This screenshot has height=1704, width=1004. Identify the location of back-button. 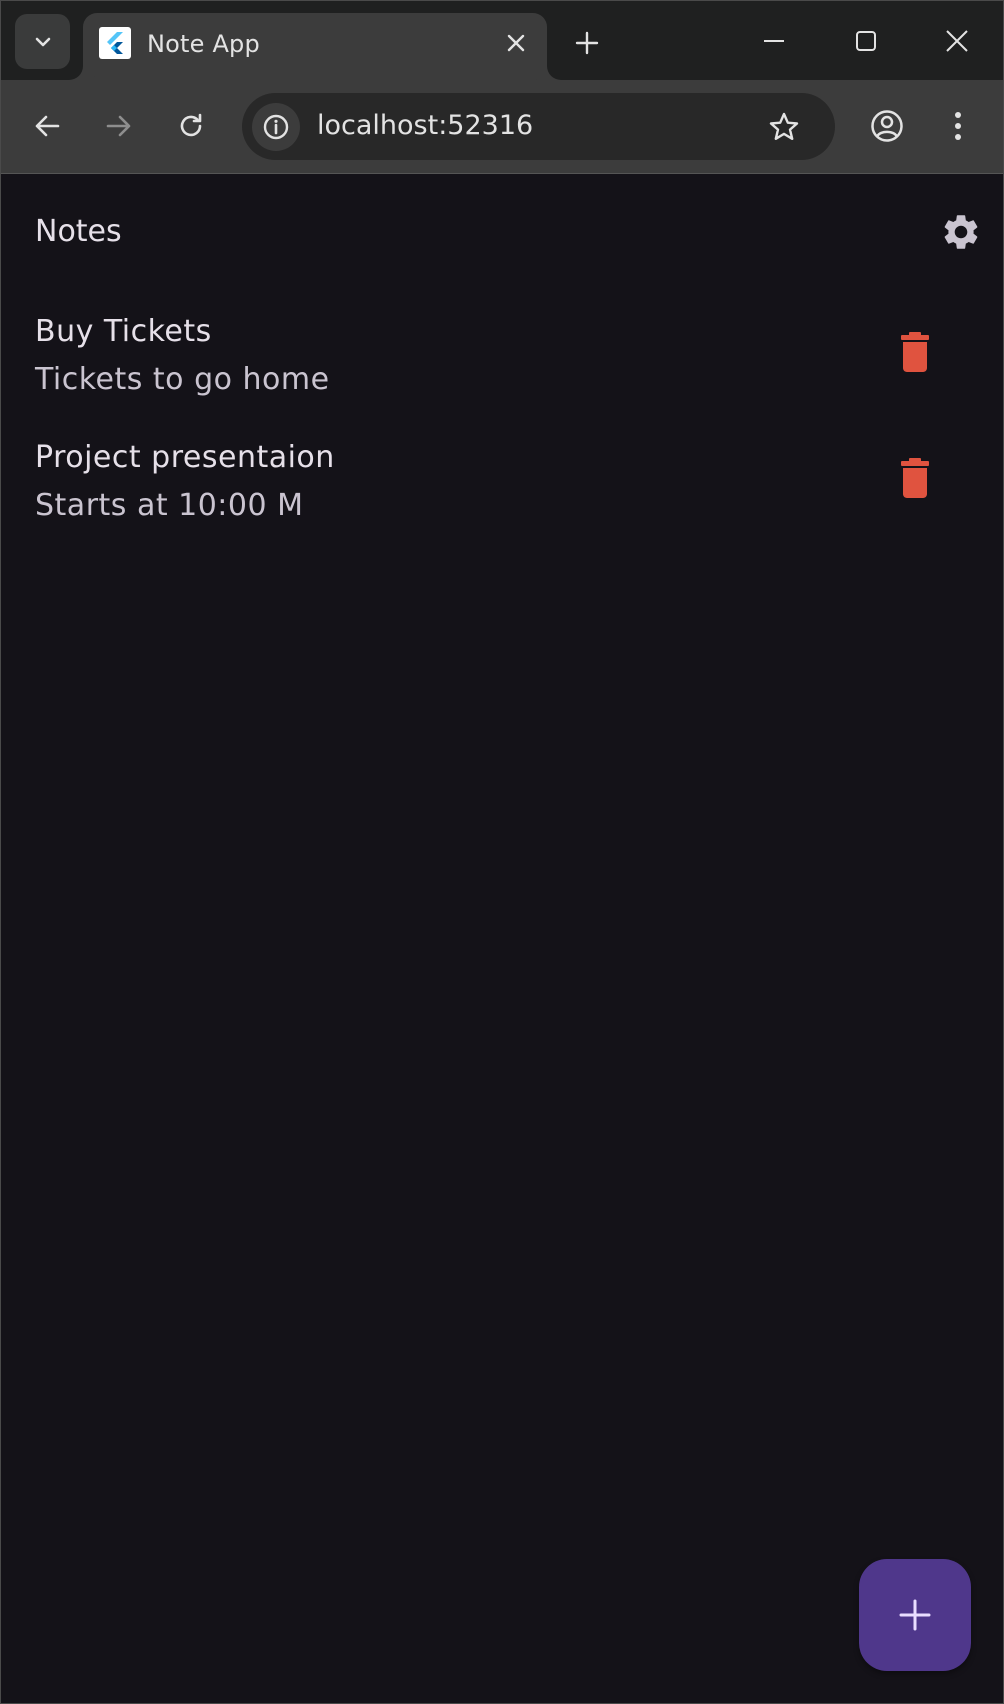
(47, 126).